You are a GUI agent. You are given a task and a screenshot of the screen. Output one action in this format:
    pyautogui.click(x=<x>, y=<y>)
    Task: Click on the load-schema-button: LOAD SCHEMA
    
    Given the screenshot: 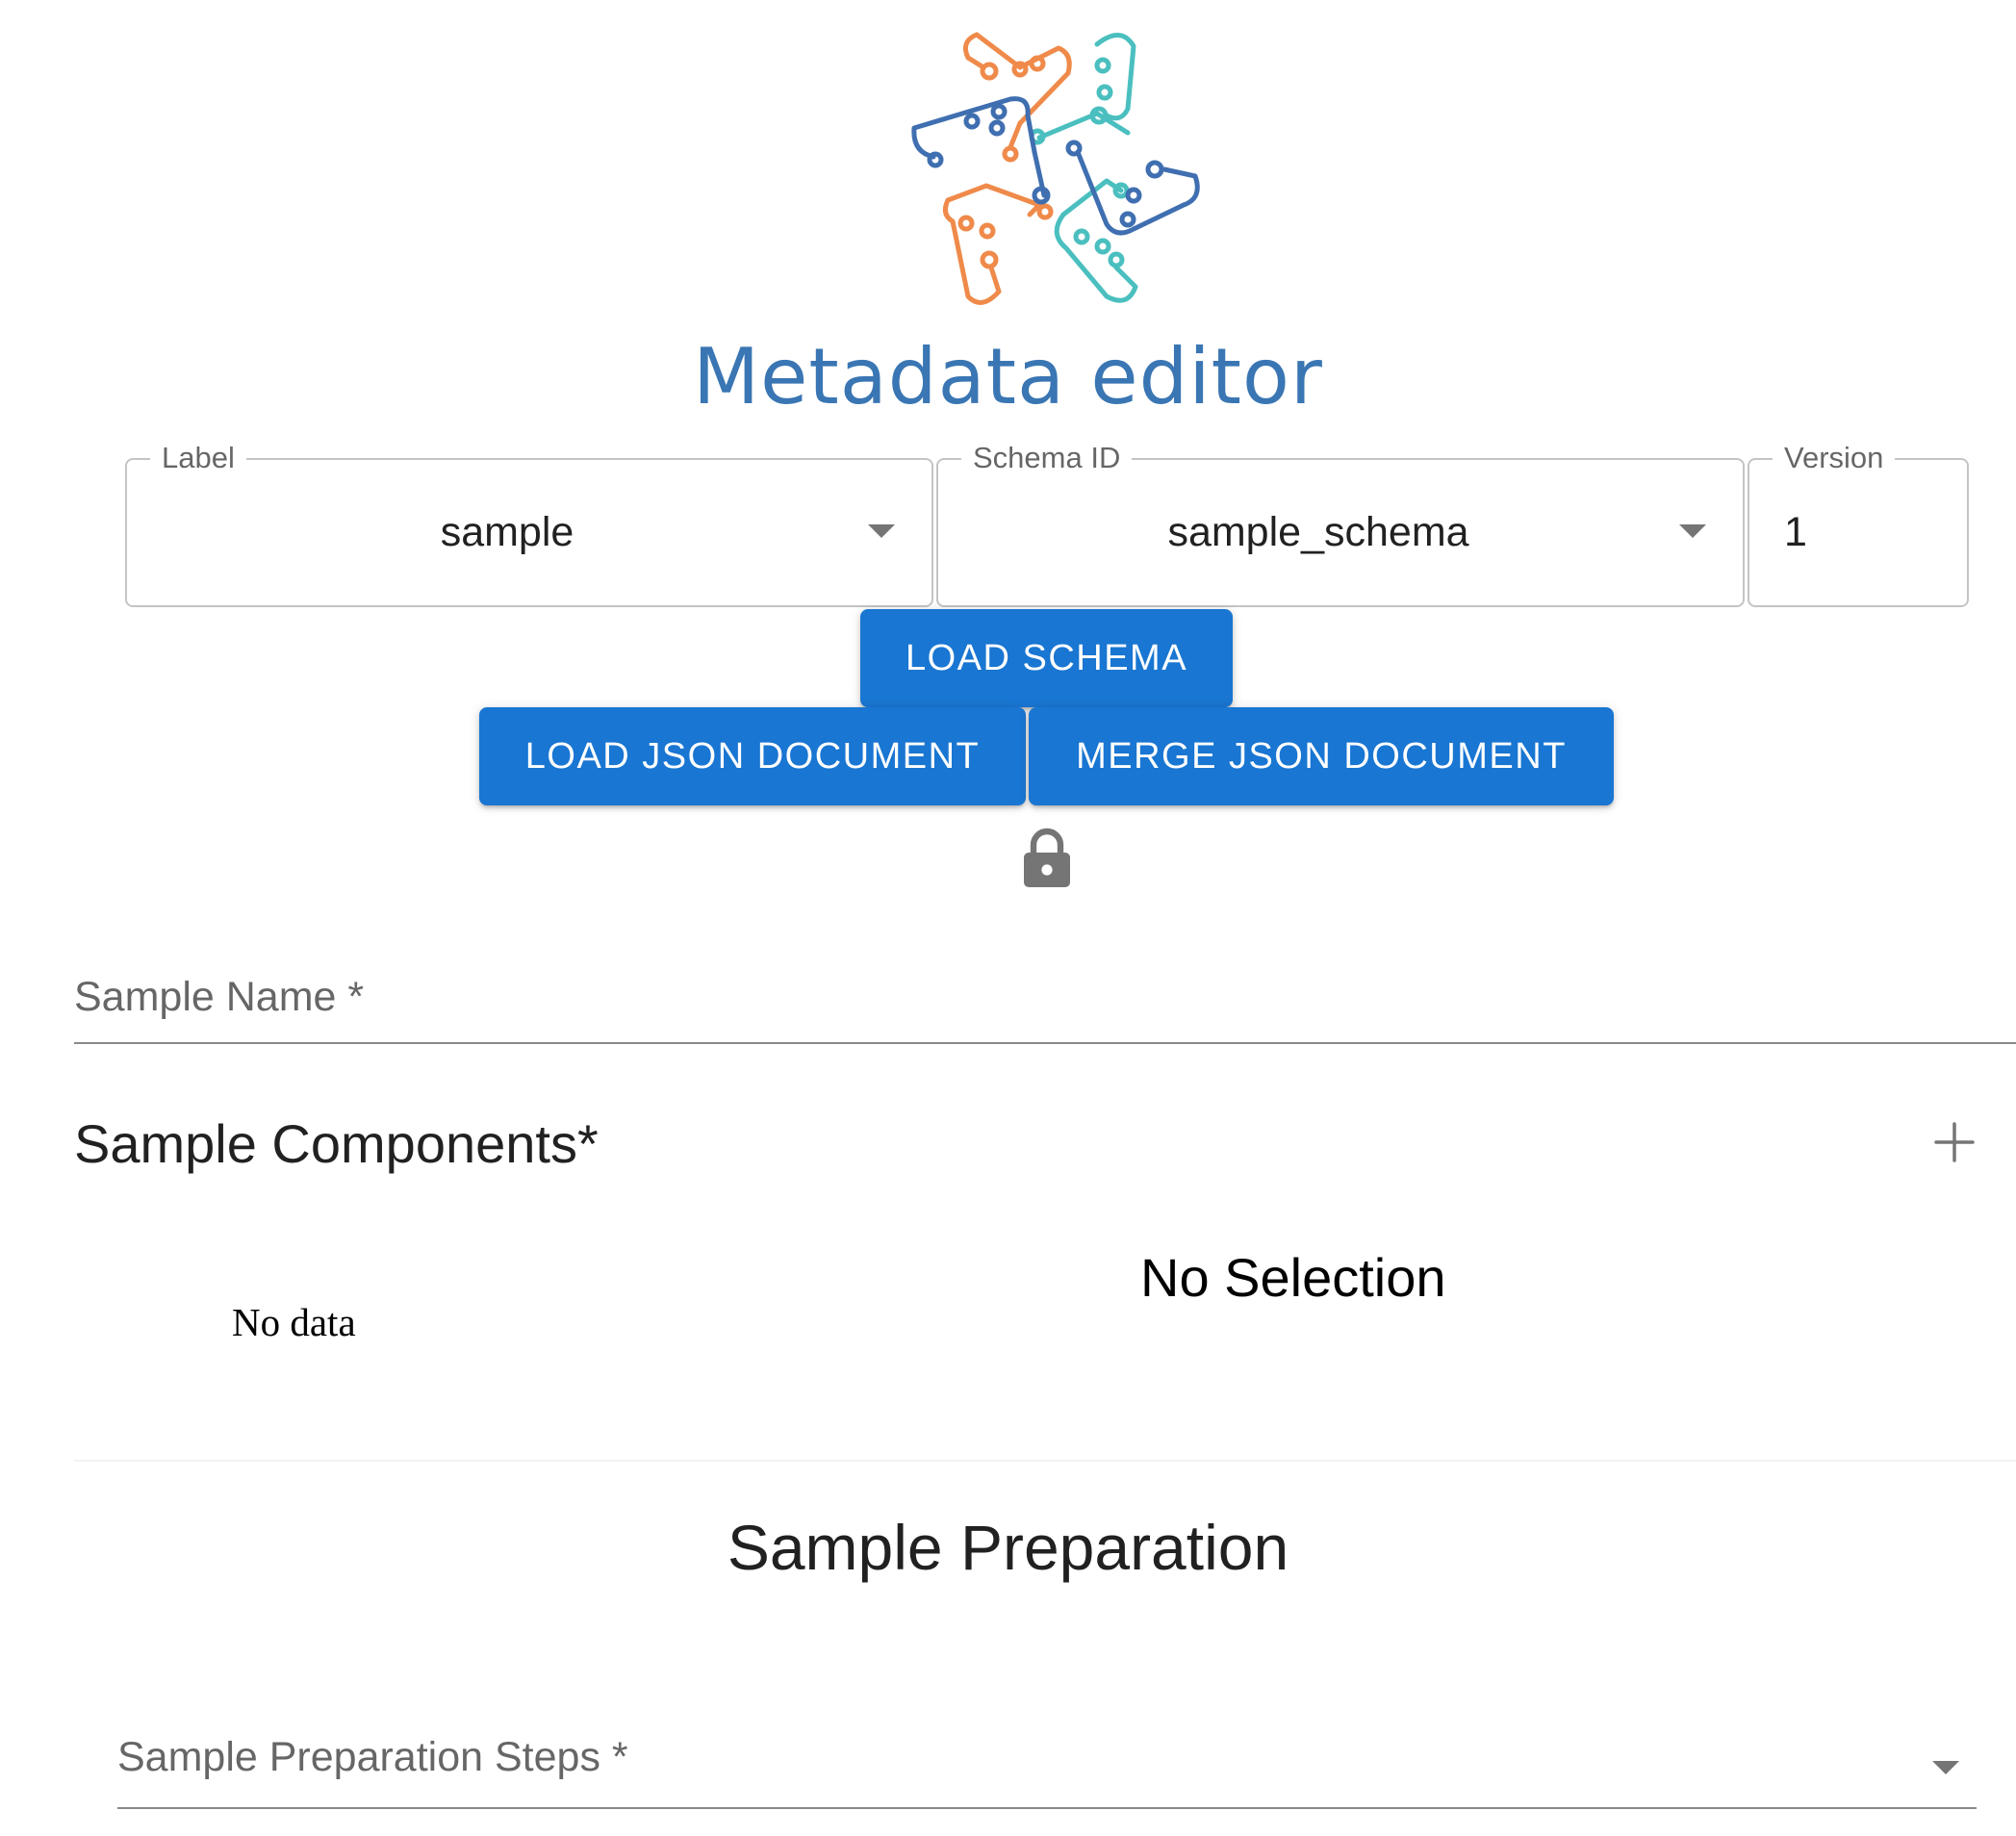 What is the action you would take?
    pyautogui.click(x=1046, y=658)
    